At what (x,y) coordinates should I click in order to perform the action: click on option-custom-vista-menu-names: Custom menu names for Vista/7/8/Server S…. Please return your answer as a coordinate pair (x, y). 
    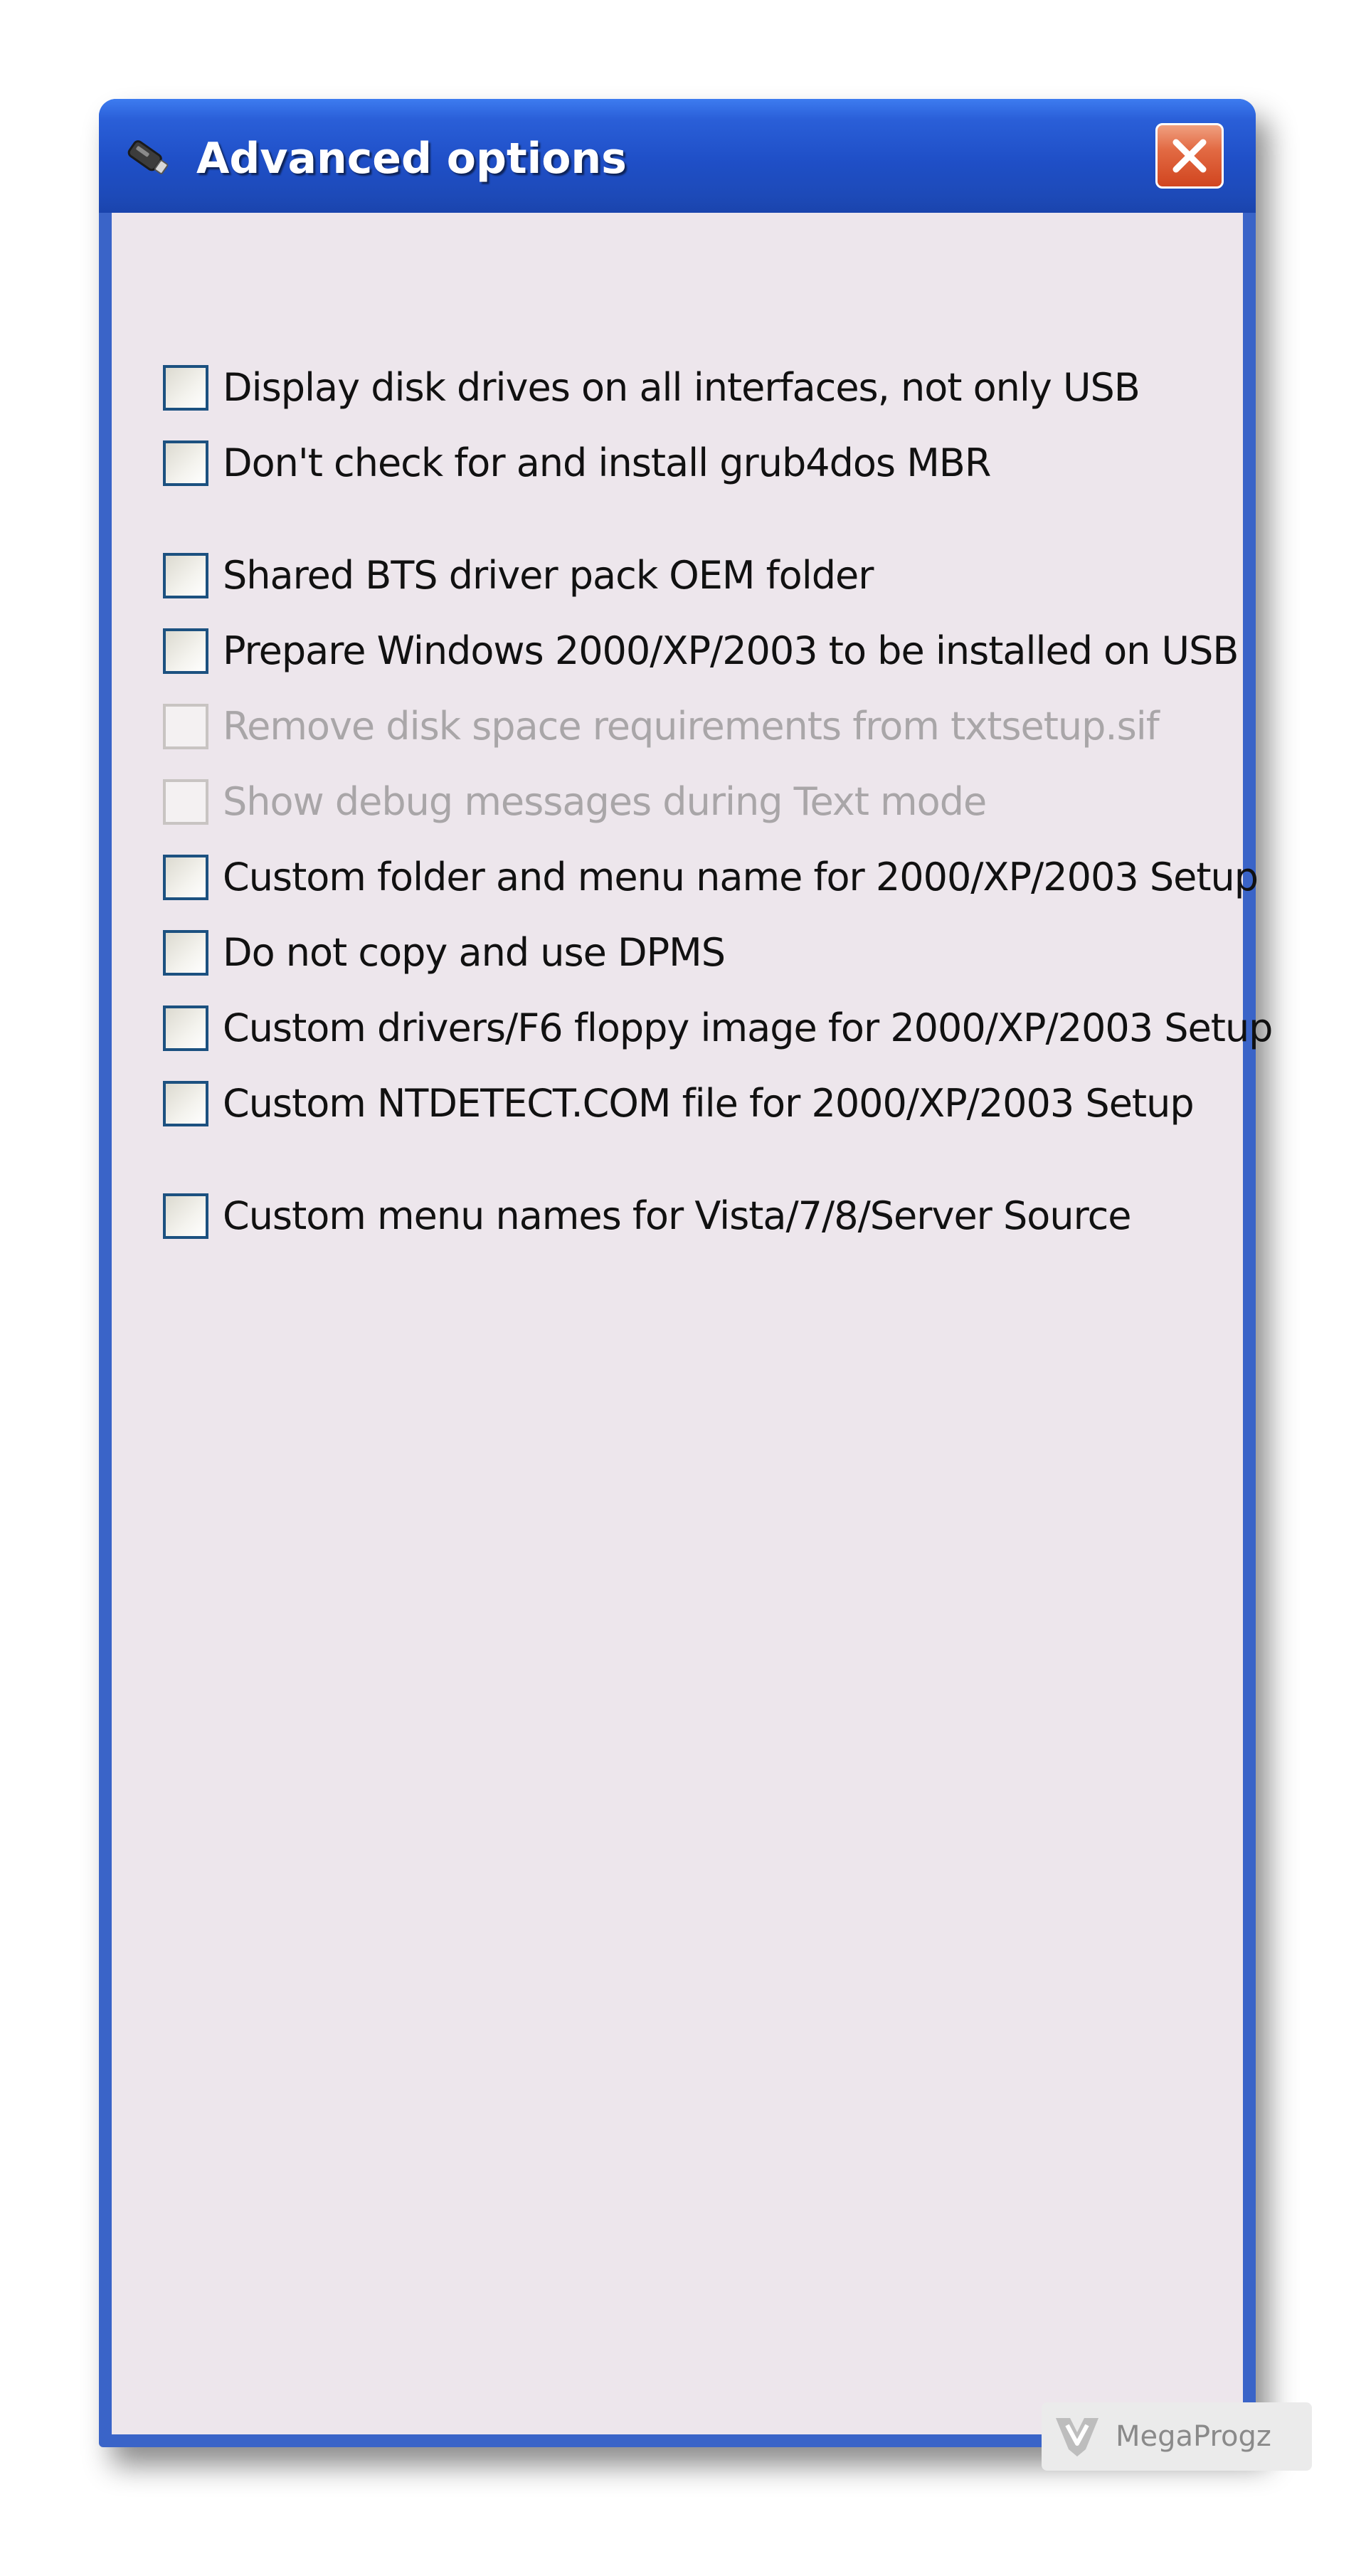
    Looking at the image, I should click on (696, 1216).